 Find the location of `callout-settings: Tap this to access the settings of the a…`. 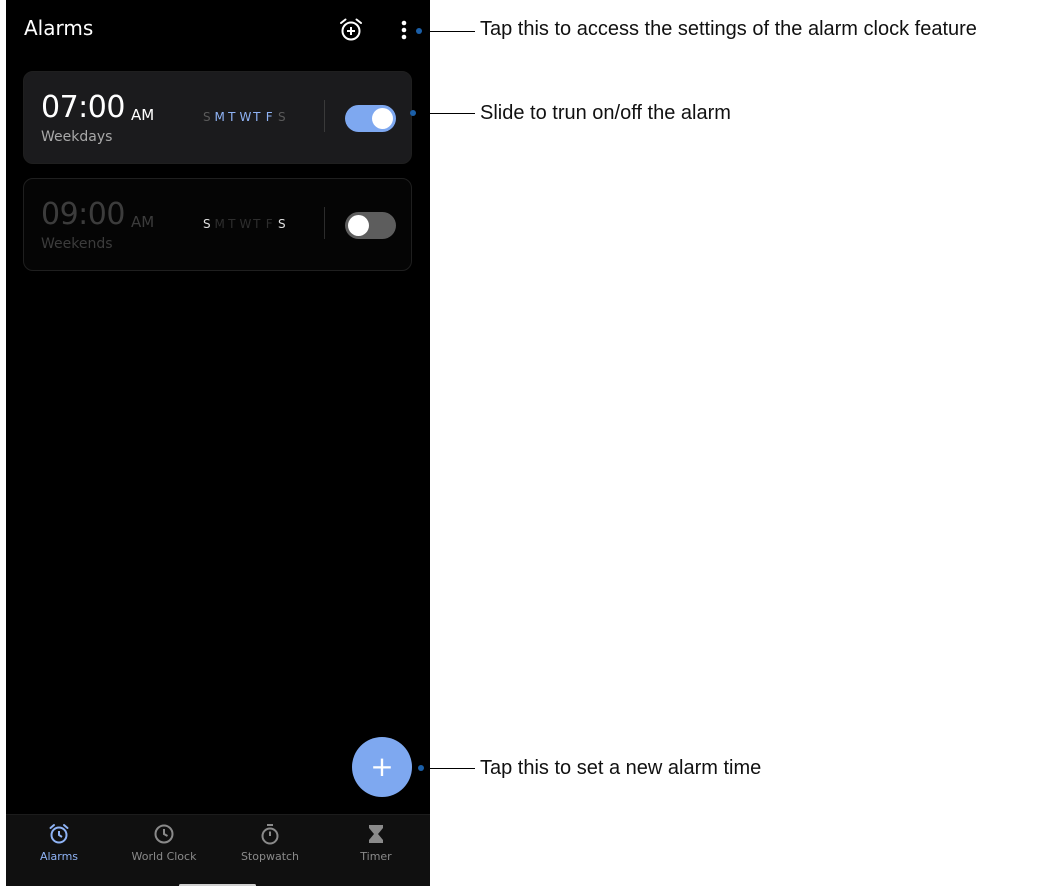

callout-settings: Tap this to access the settings of the a… is located at coordinates (728, 29).